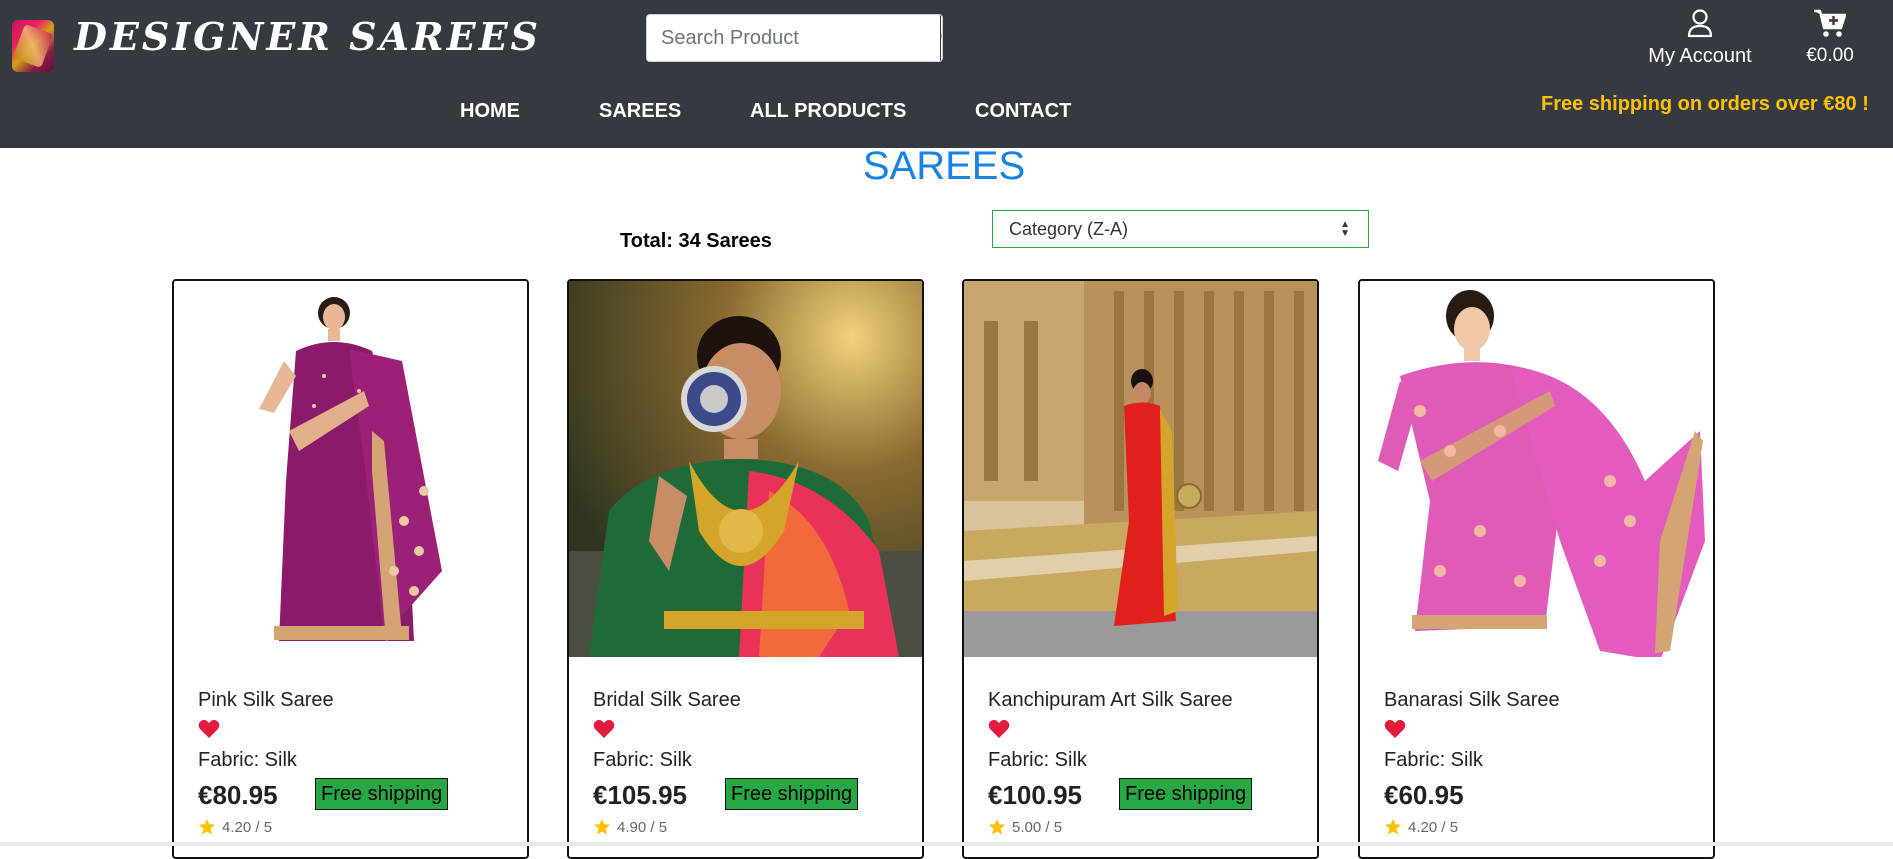  I want to click on page-title: SAREES, so click(944, 166).